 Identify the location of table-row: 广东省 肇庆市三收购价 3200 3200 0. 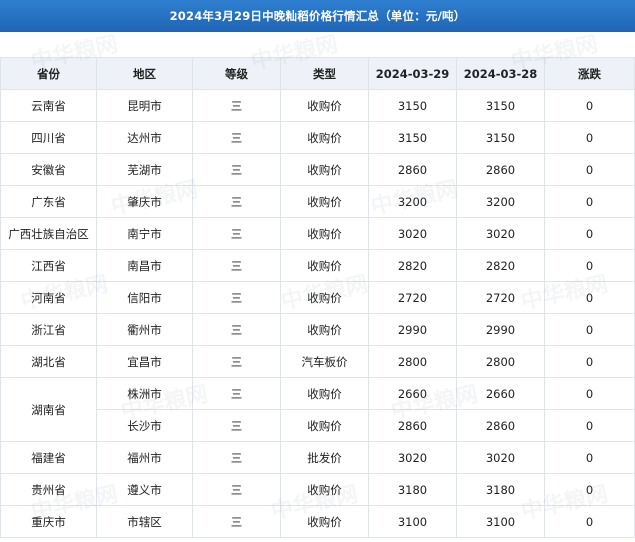
(317, 201).